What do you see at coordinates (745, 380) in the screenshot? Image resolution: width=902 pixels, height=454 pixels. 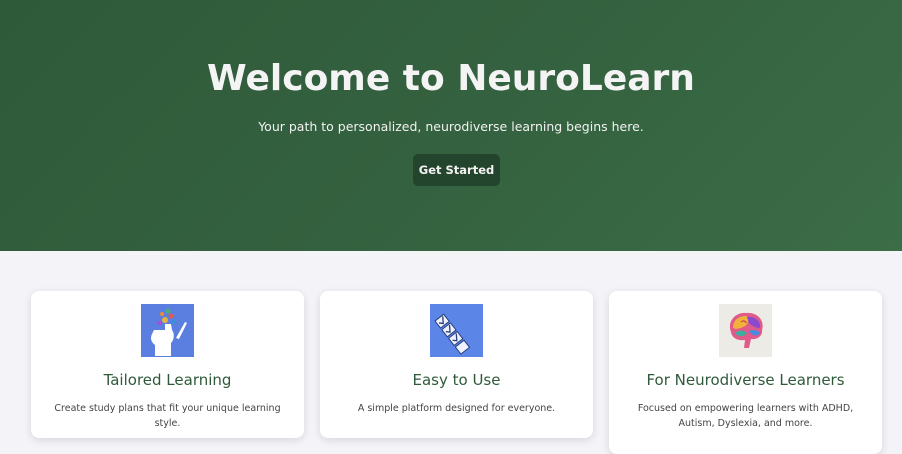 I see `feature-title: For Neurodiverse Learners` at bounding box center [745, 380].